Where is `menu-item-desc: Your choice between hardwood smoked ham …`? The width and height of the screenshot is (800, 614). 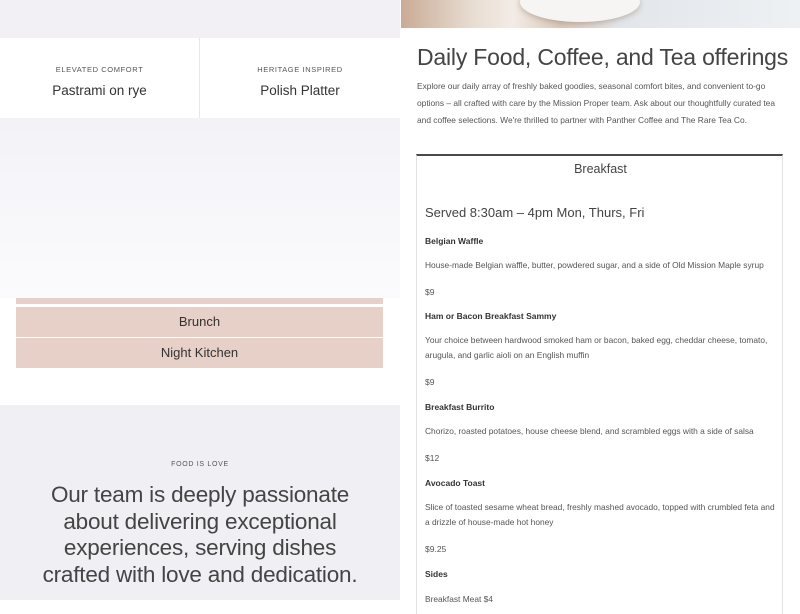
menu-item-desc: Your choice between hardwood smoked ham … is located at coordinates (596, 347).